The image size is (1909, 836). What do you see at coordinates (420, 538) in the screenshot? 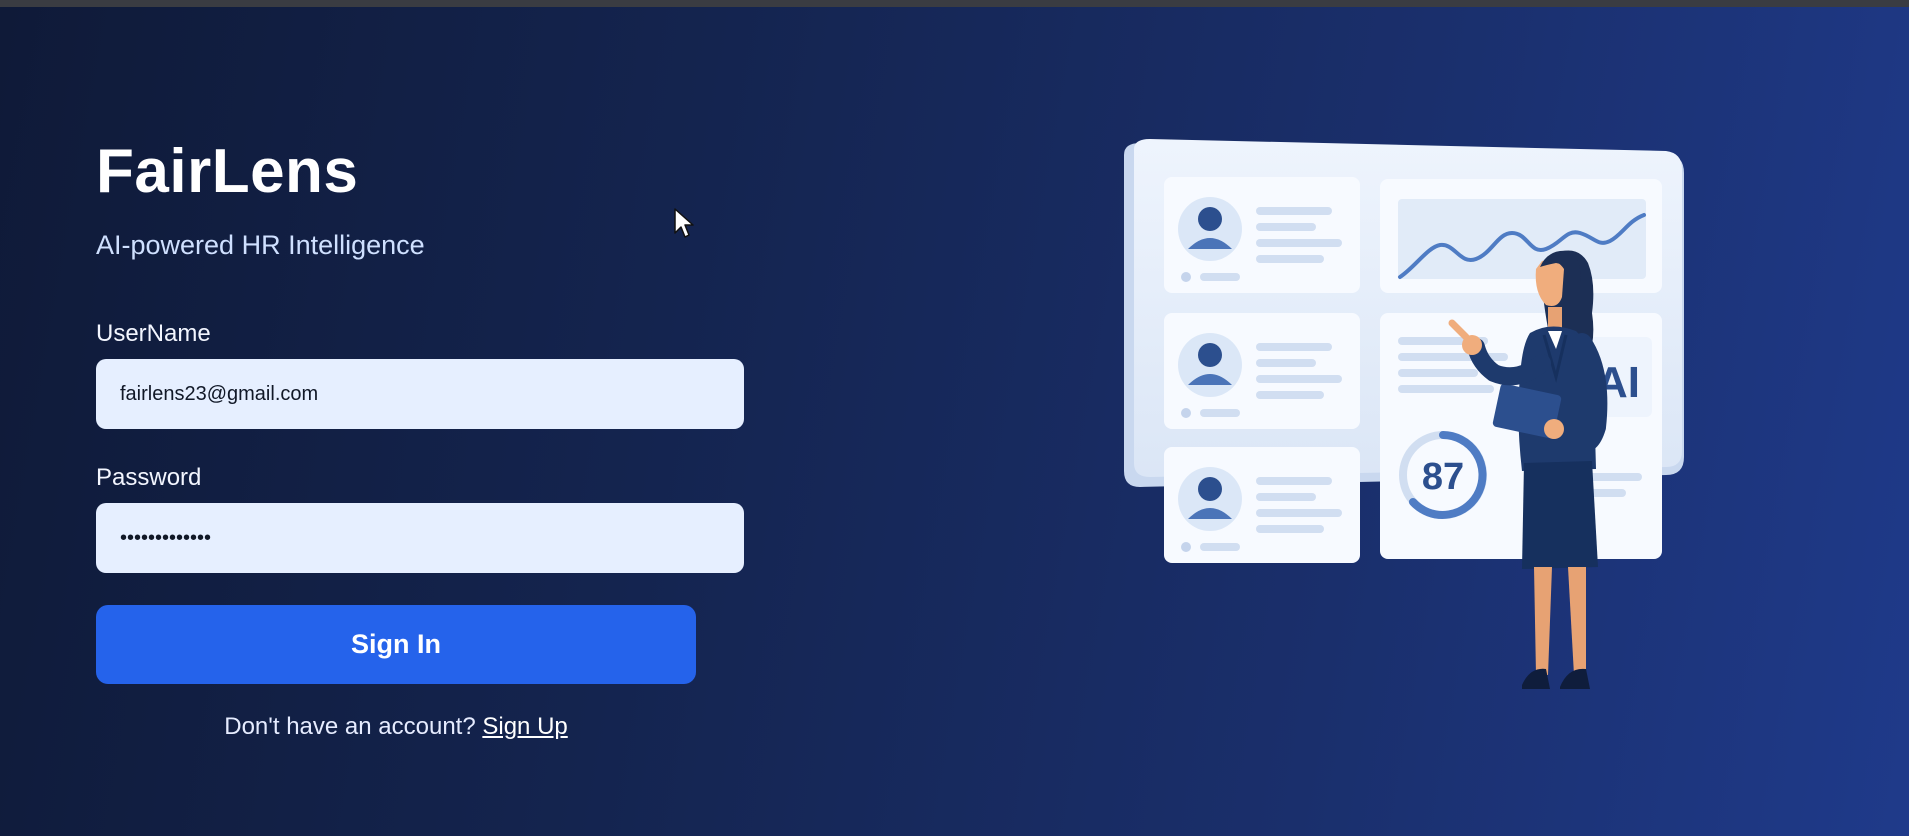
I see `password-input` at bounding box center [420, 538].